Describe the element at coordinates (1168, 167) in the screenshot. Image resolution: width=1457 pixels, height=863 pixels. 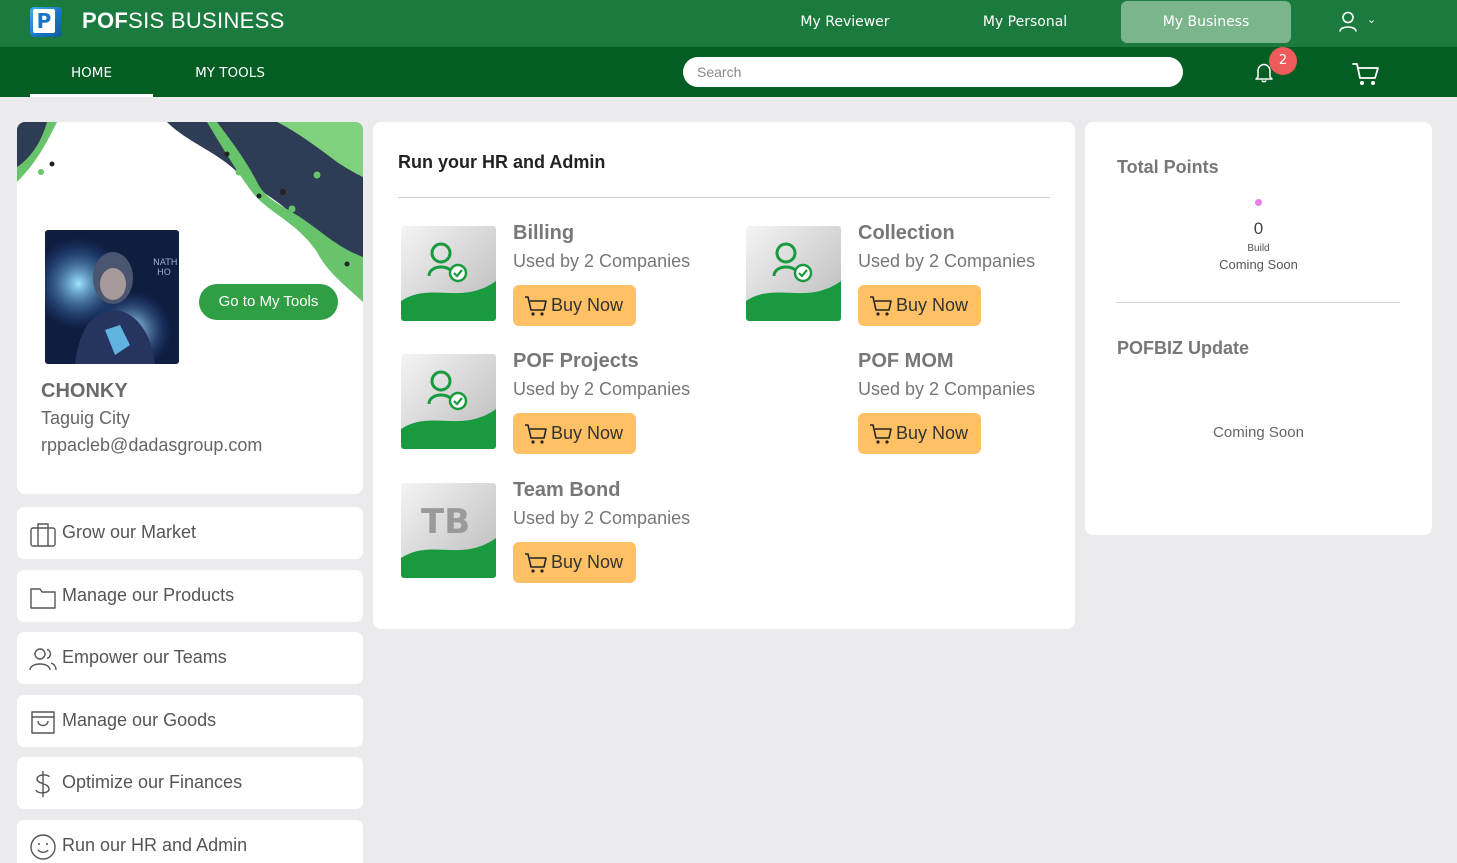
I see `total-points-title: Total Points` at that location.